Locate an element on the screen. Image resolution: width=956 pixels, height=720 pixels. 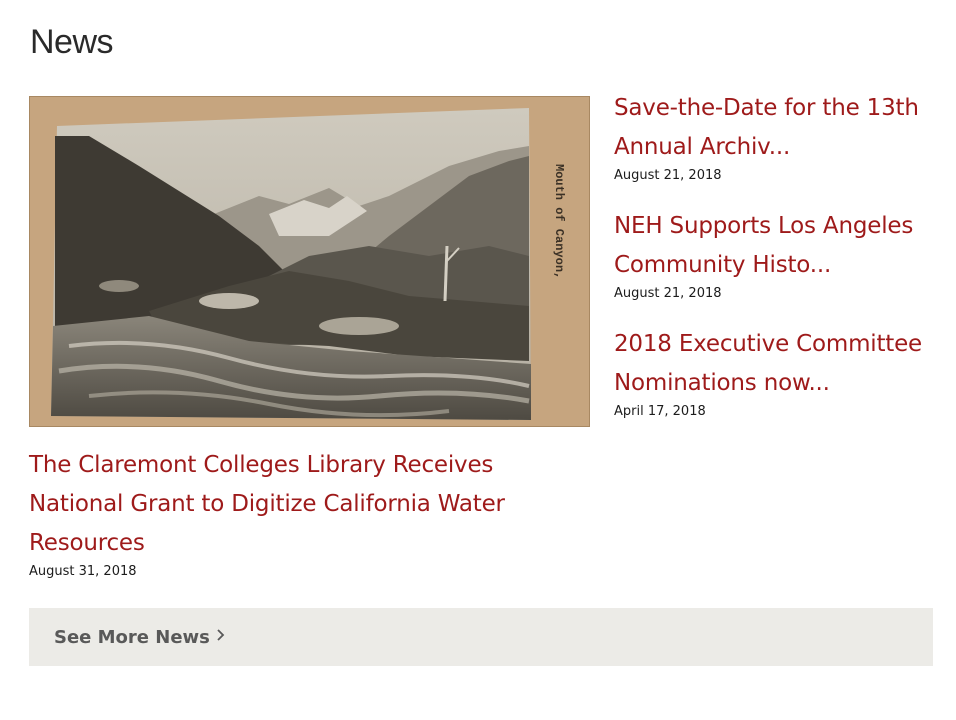
see-more-news-button: See More News is located at coordinates (481, 637).